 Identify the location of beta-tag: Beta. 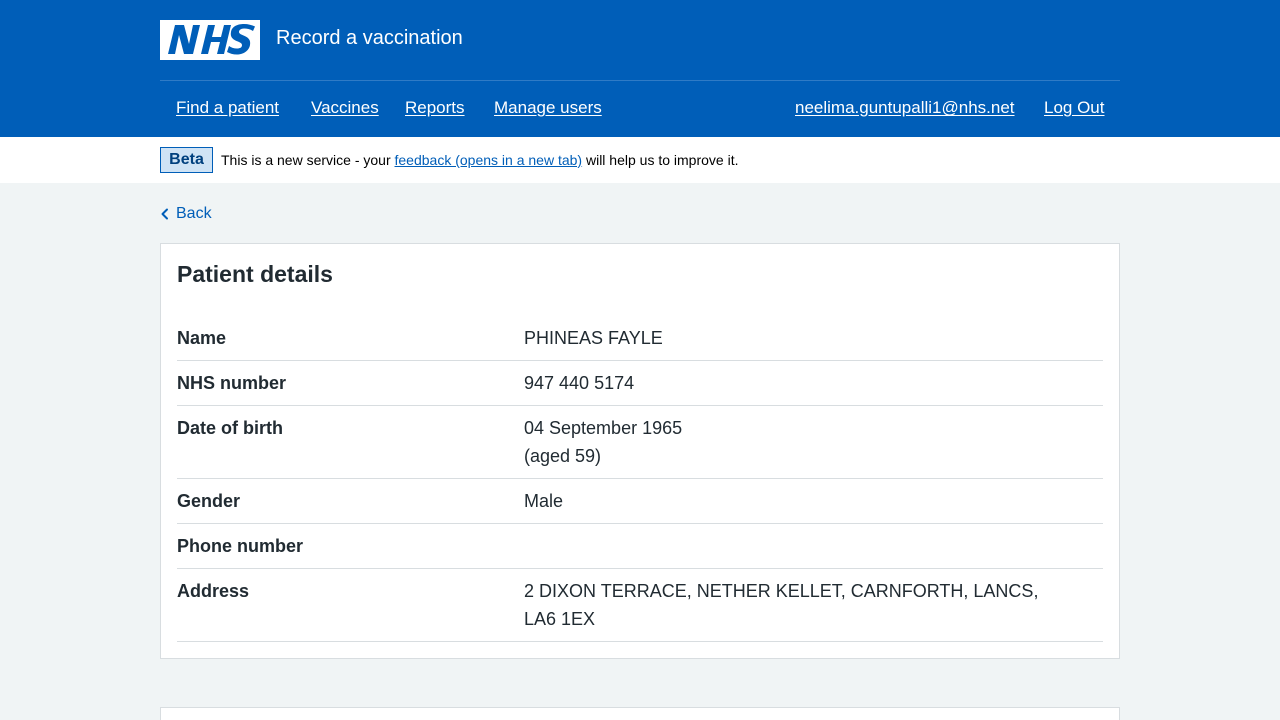
(186, 160).